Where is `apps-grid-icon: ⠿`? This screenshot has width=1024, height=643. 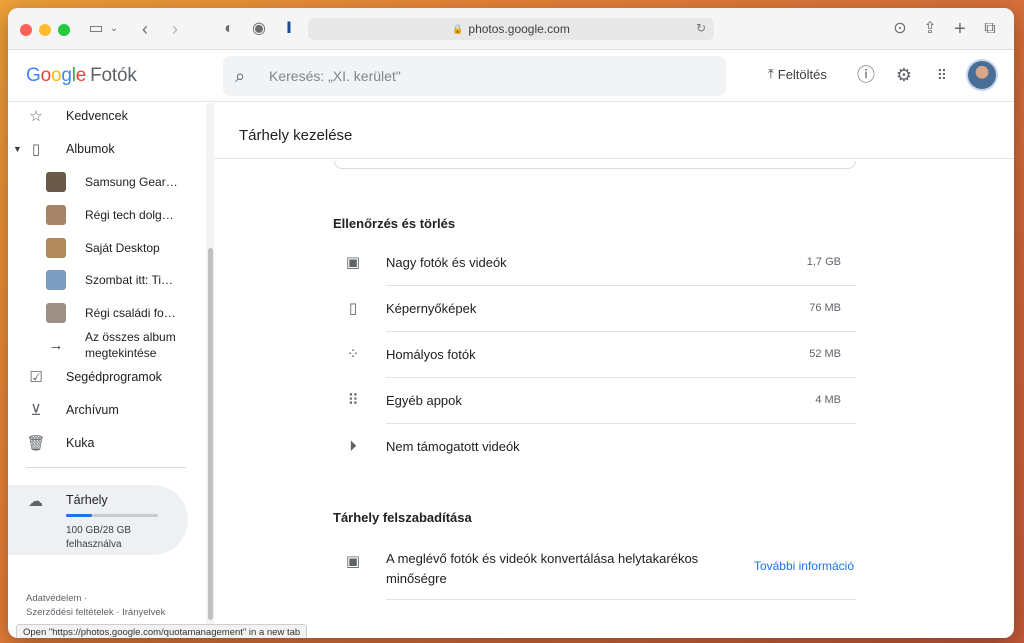 apps-grid-icon: ⠿ is located at coordinates (942, 75).